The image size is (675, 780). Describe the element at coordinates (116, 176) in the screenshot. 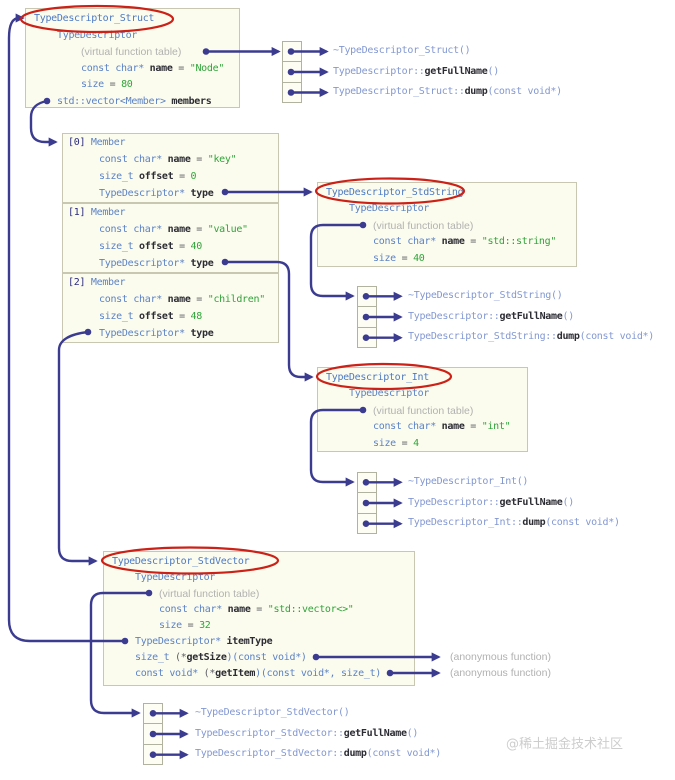

I see `code-token: size_t` at that location.